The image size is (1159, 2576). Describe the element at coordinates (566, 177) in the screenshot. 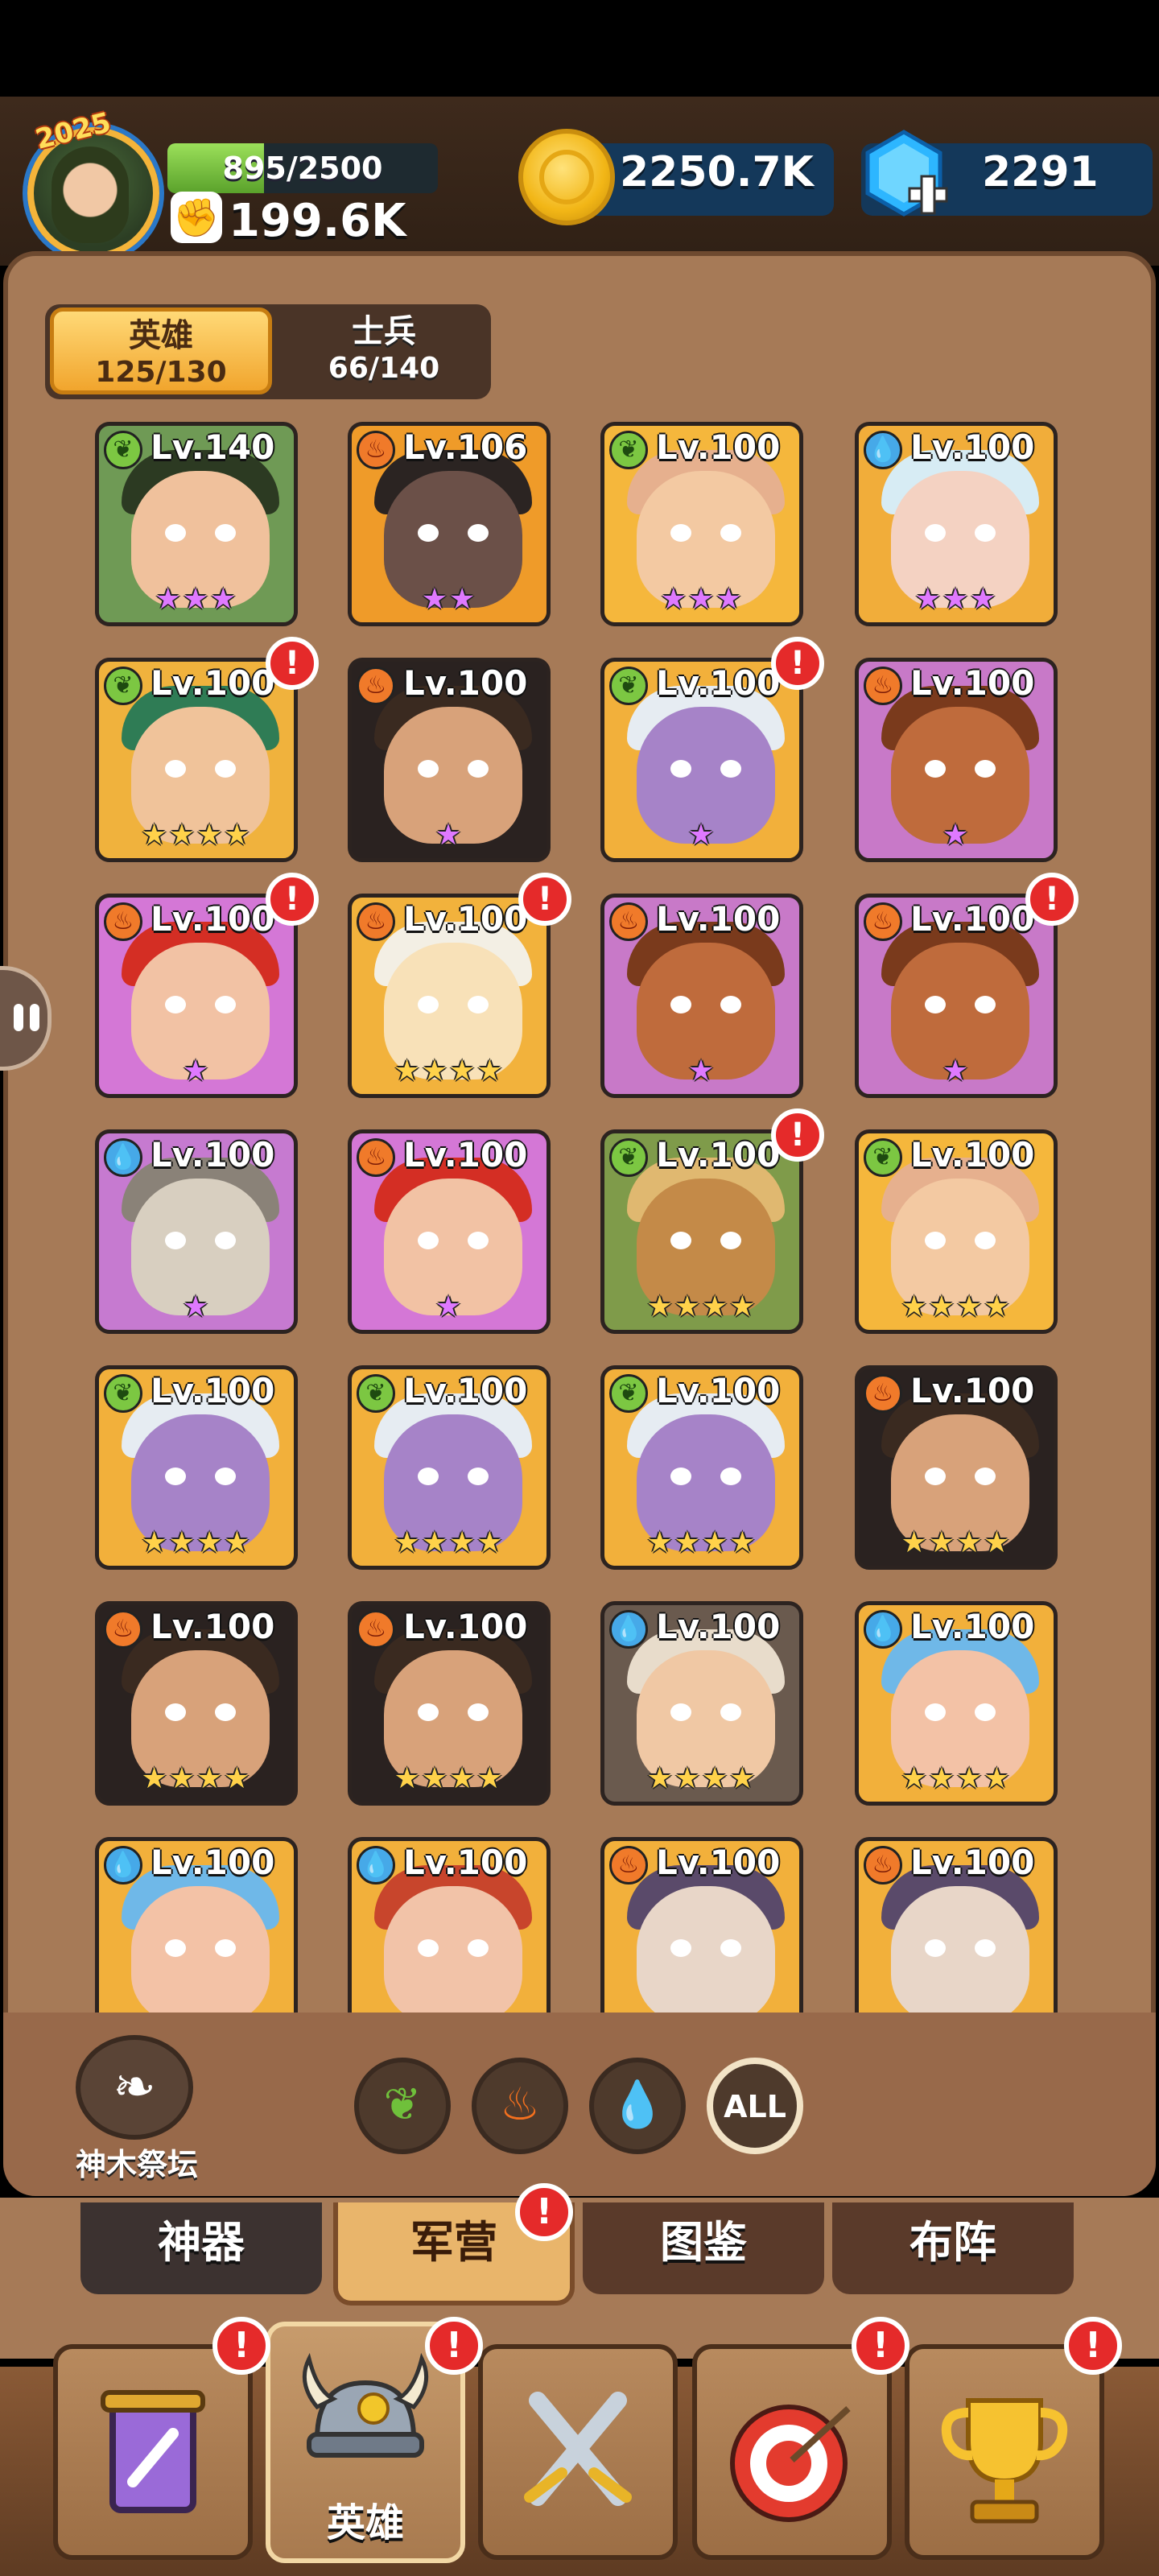

I see `gold-coin-icon` at that location.